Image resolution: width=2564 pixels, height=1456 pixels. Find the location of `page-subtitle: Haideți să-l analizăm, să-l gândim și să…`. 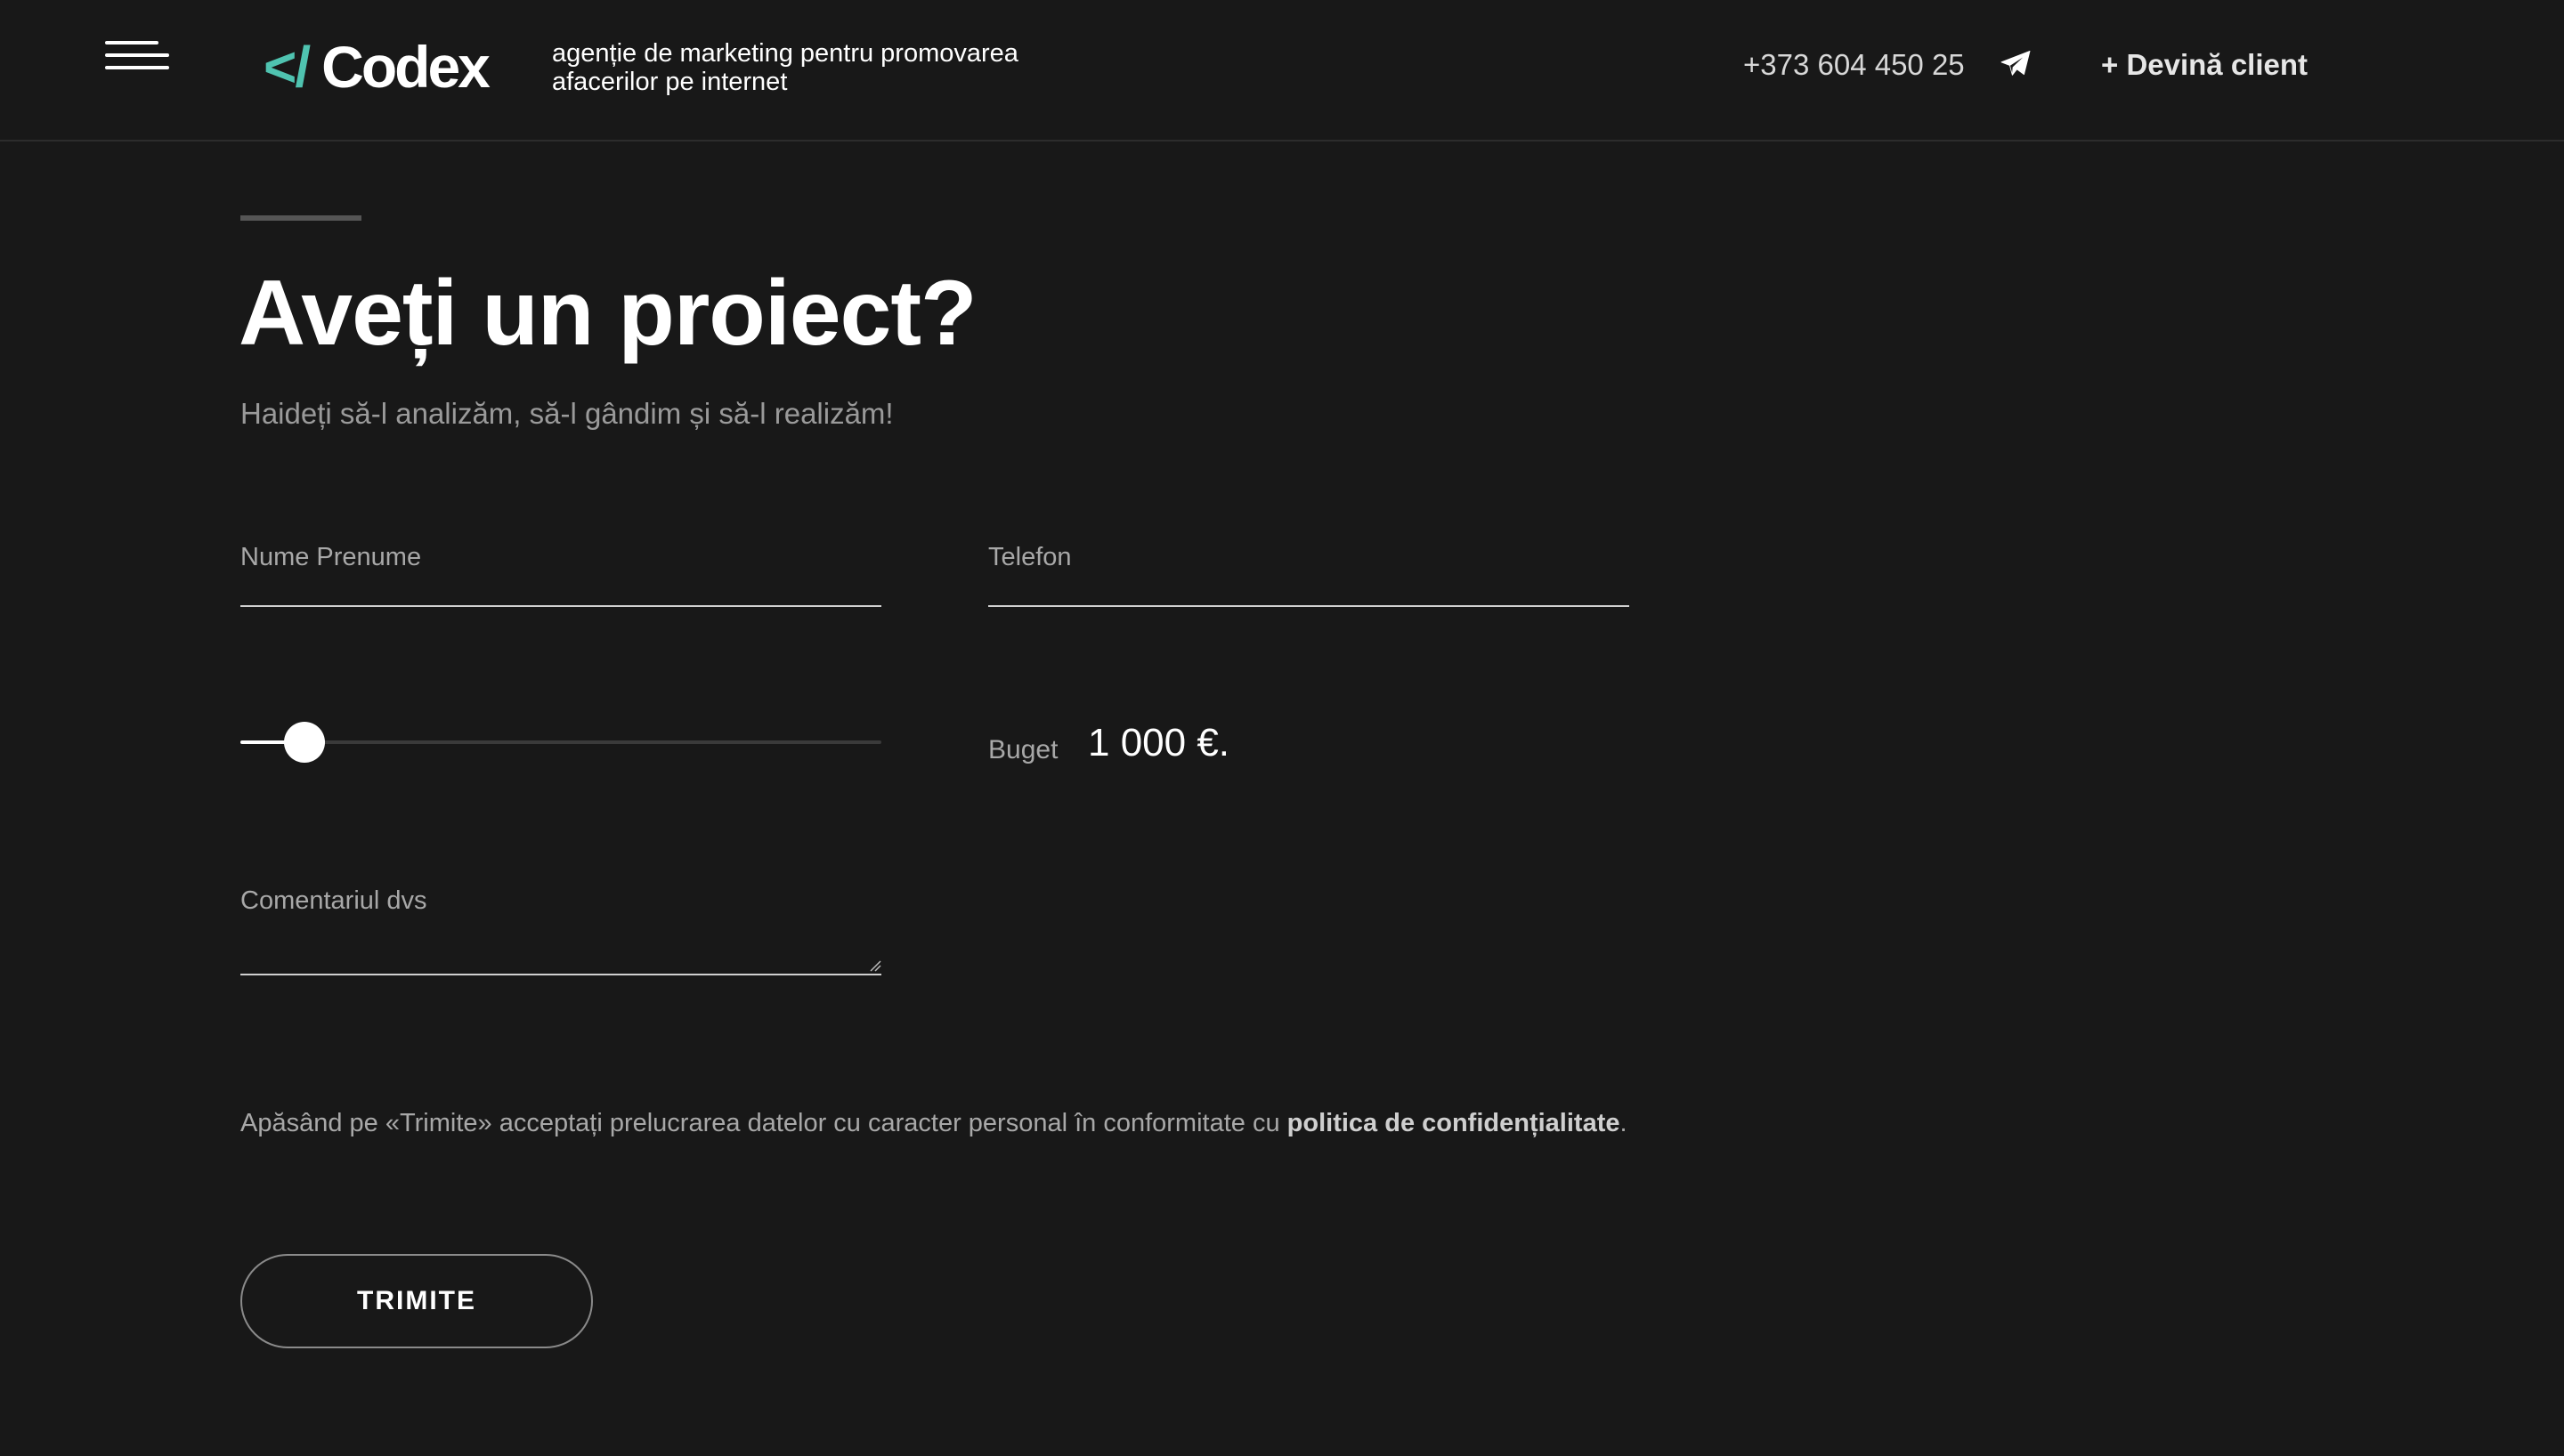

page-subtitle: Haideți să-l analizăm, să-l gândim și să… is located at coordinates (567, 413).